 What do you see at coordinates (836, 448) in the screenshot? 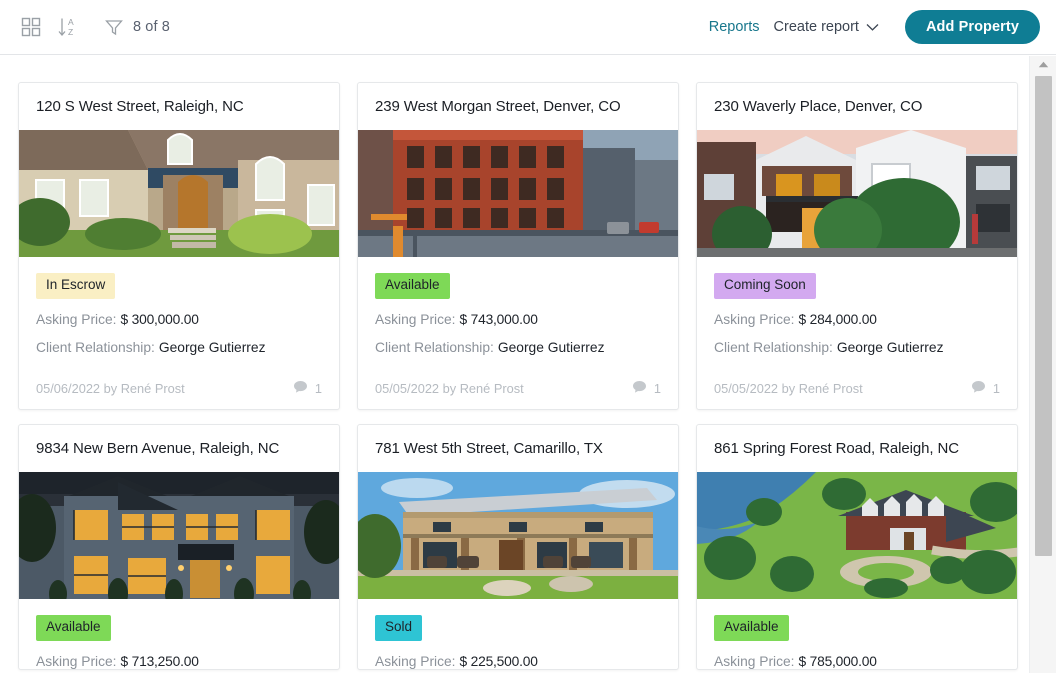
I see `property-address: 861 Spring Forest Road, Raleigh, NC` at bounding box center [836, 448].